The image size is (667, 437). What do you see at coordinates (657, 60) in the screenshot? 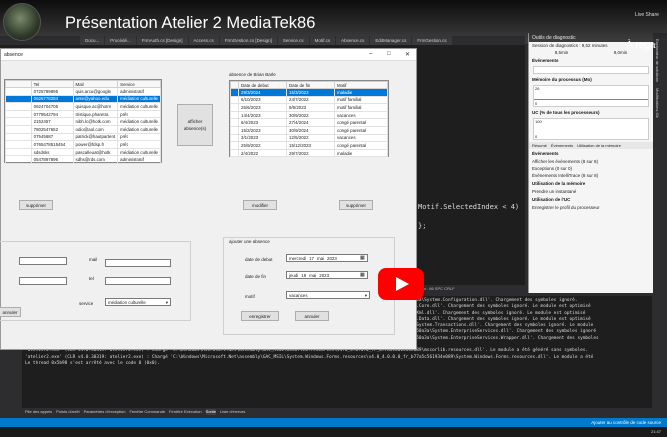
I see `solution-explorer-tab: Explorateur de solutions` at bounding box center [657, 60].